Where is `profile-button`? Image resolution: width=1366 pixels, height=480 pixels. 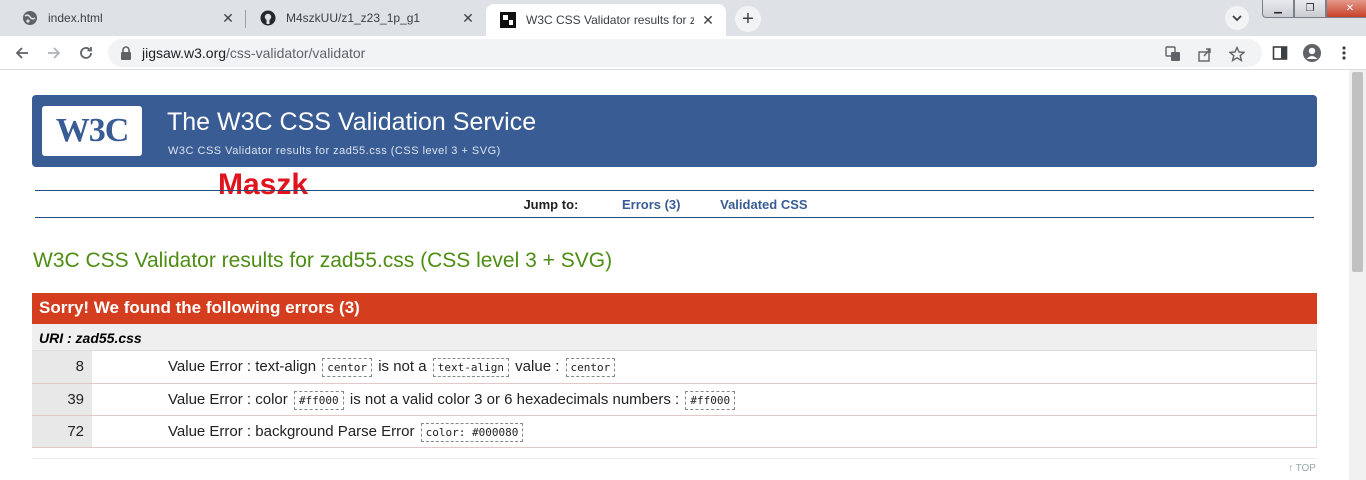
profile-button is located at coordinates (1312, 53).